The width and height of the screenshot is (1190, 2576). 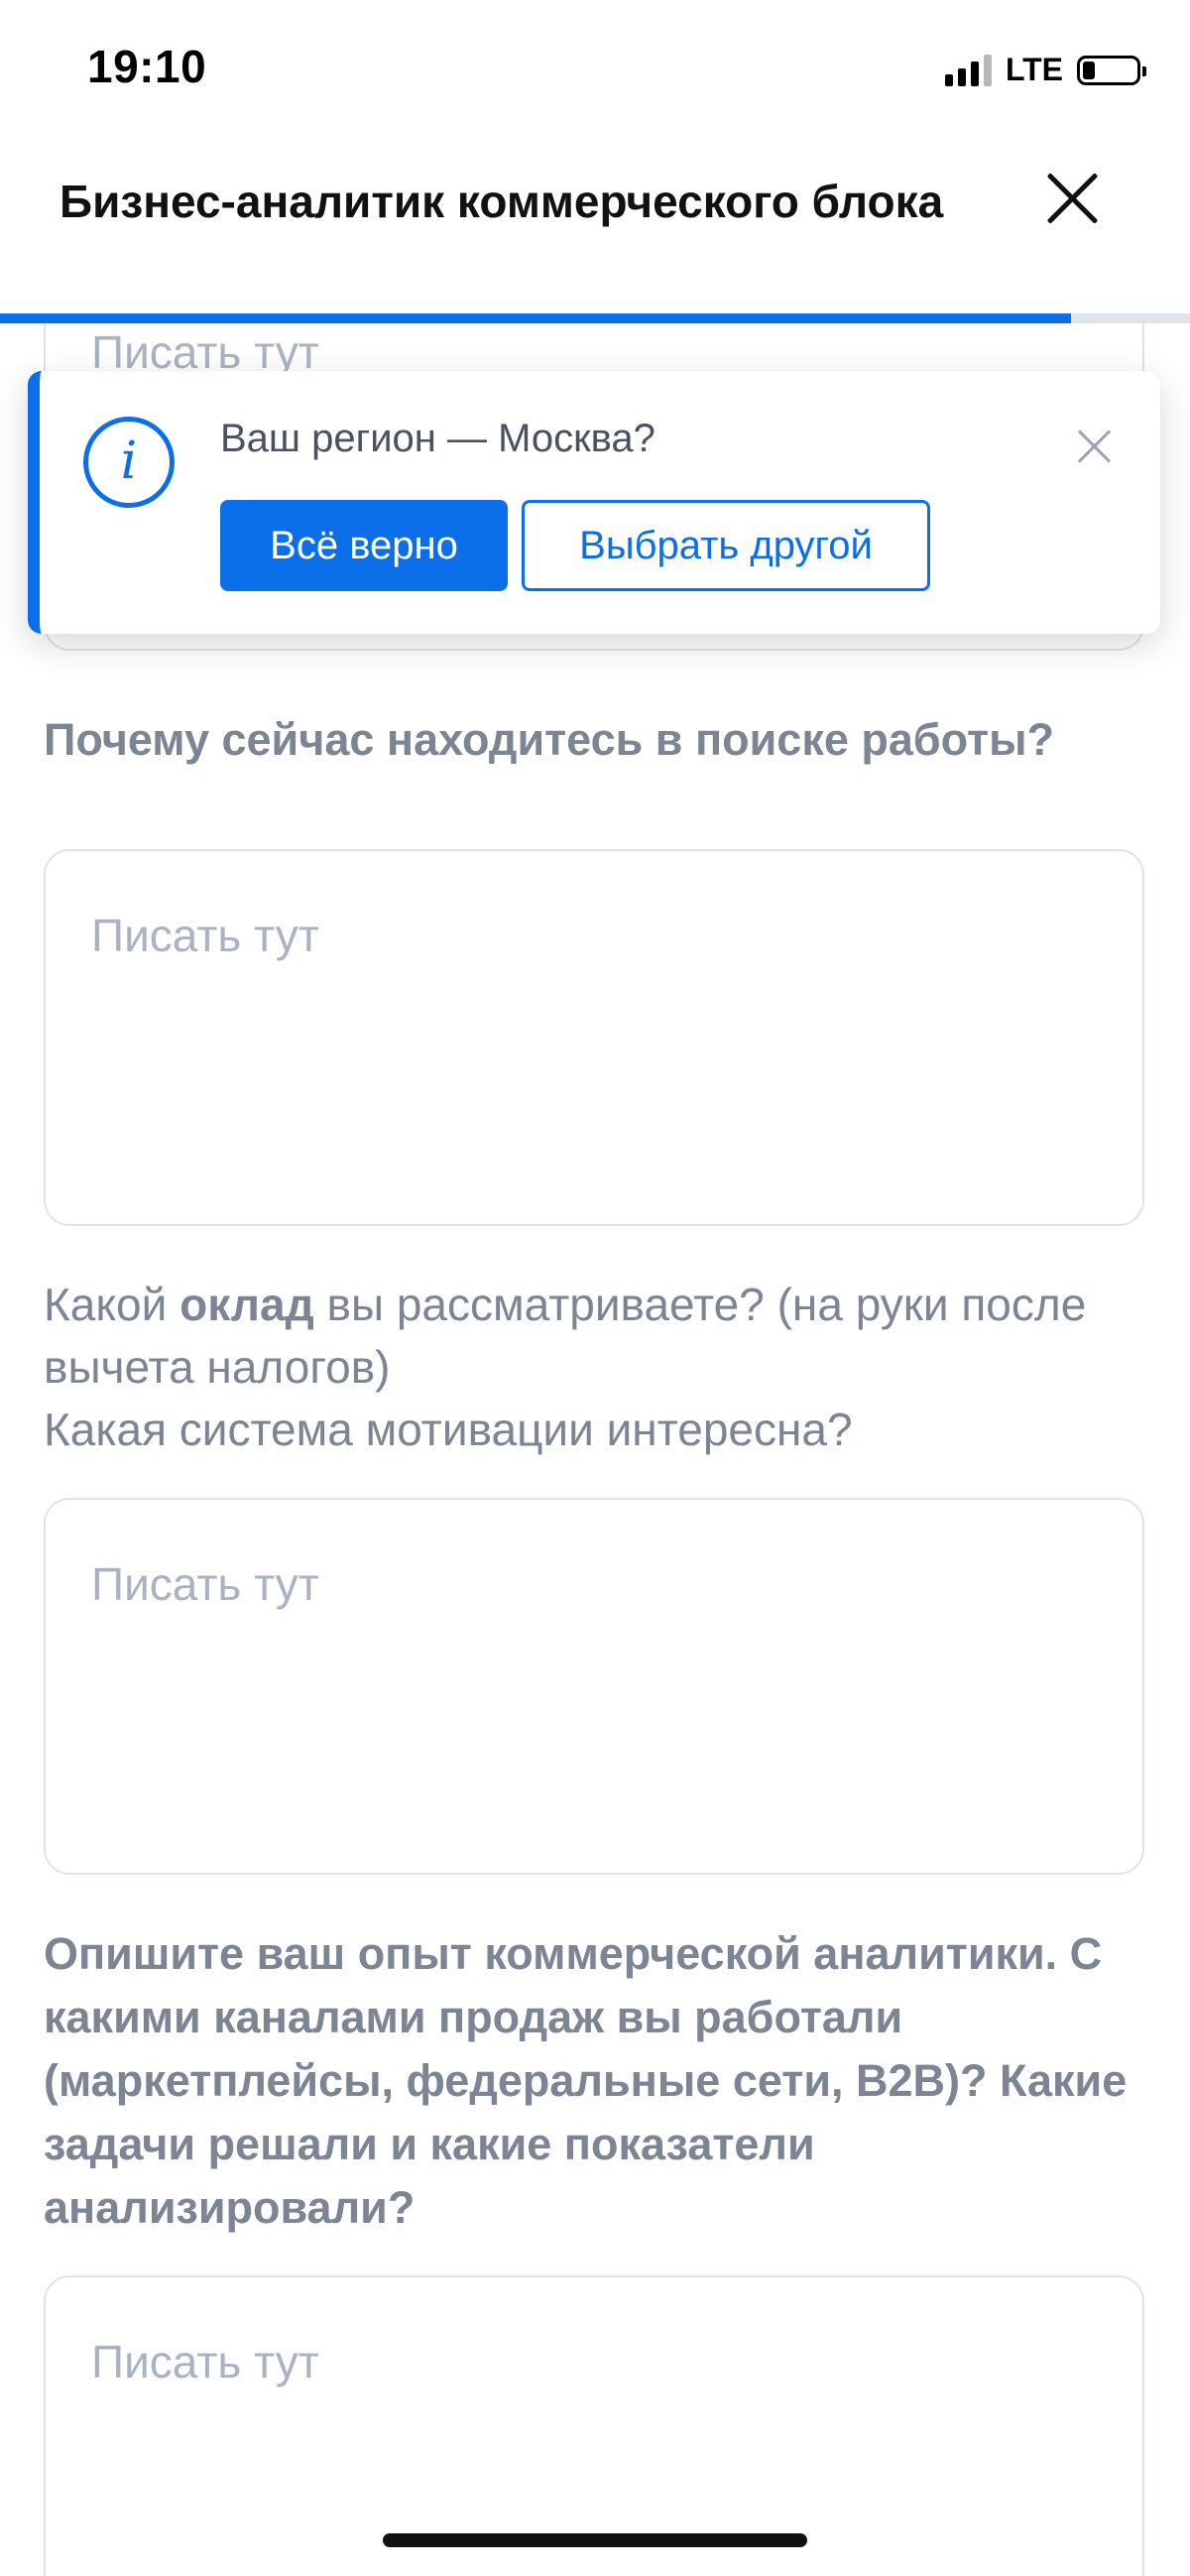 I want to click on info-icon: i, so click(x=129, y=462).